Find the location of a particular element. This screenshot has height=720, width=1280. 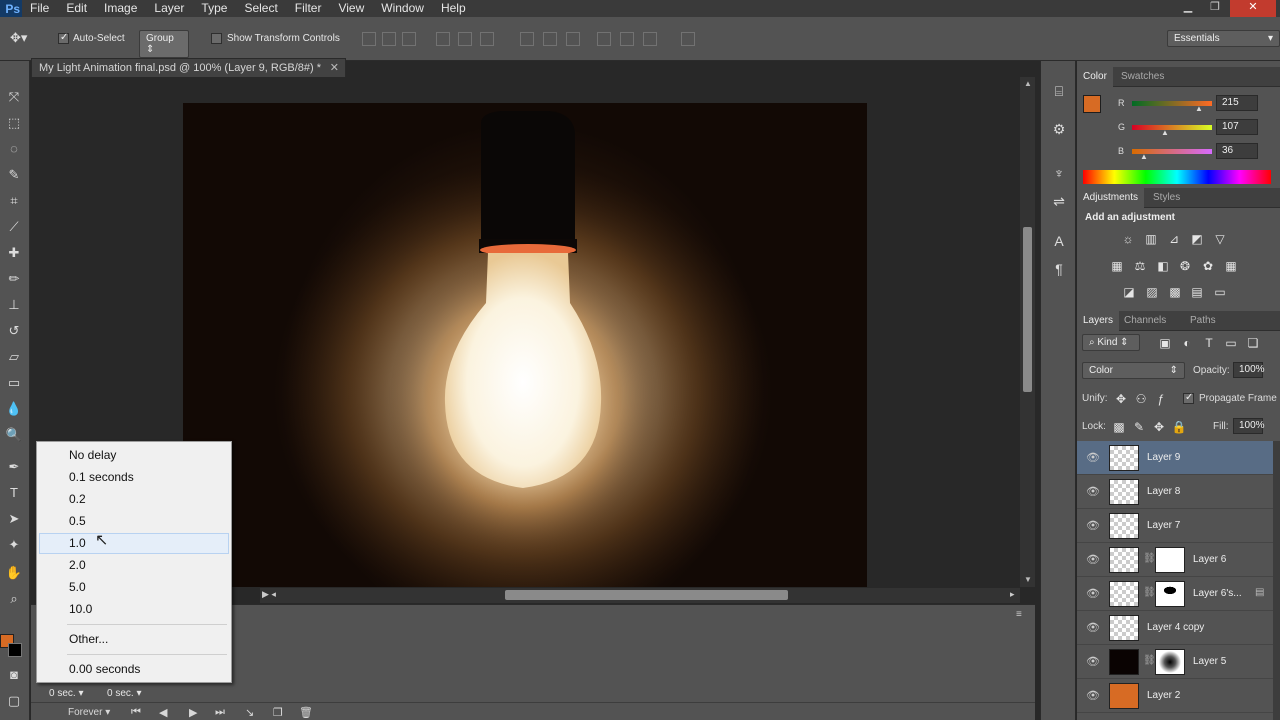

blend-mode-select: Color ⇕ is located at coordinates (1133, 370).